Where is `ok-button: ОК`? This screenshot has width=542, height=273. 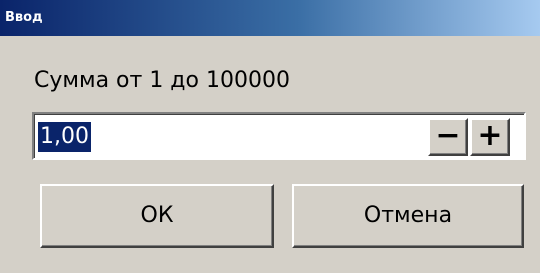 ok-button: ОК is located at coordinates (157, 216).